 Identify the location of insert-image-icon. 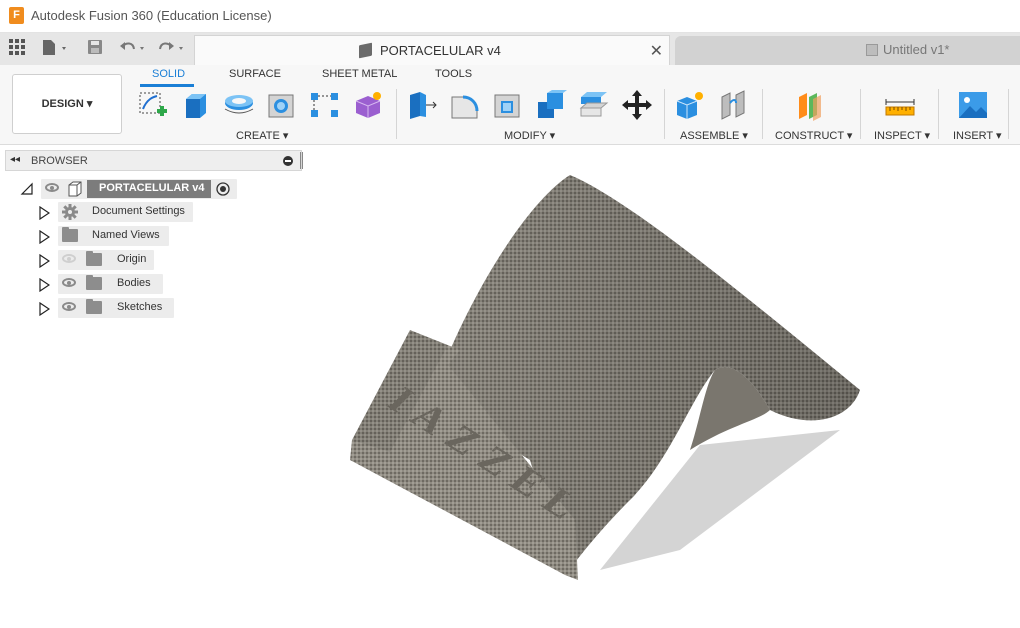
(973, 105).